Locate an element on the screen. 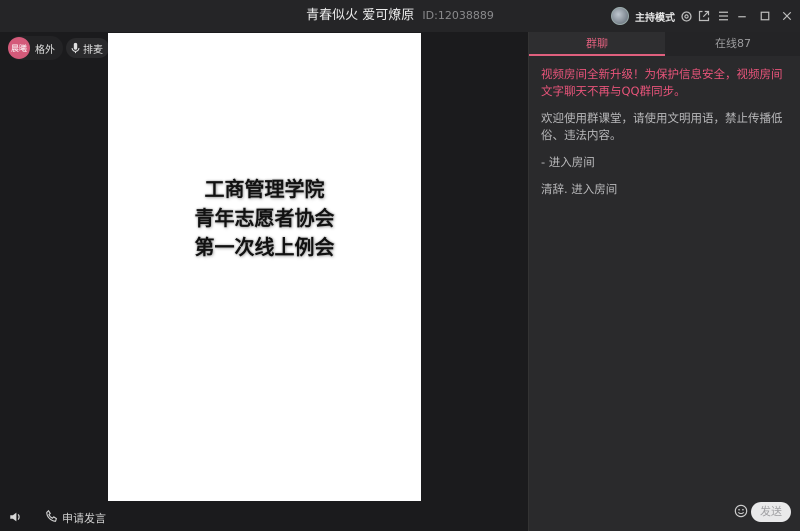  user-name: 格外 is located at coordinates (45, 50).